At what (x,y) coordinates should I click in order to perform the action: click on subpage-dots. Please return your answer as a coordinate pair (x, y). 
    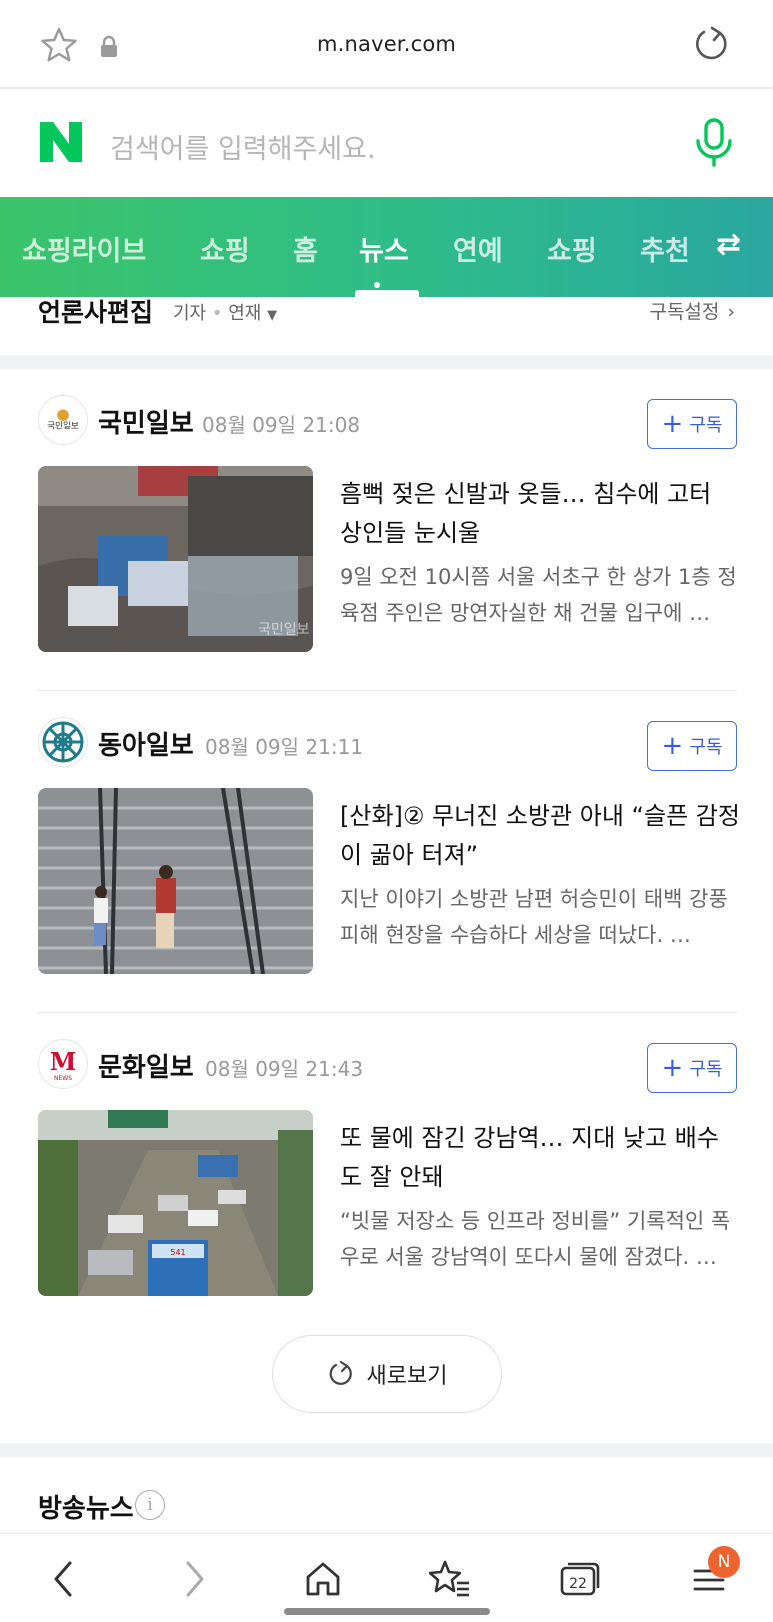
    Looking at the image, I should click on (385, 290).